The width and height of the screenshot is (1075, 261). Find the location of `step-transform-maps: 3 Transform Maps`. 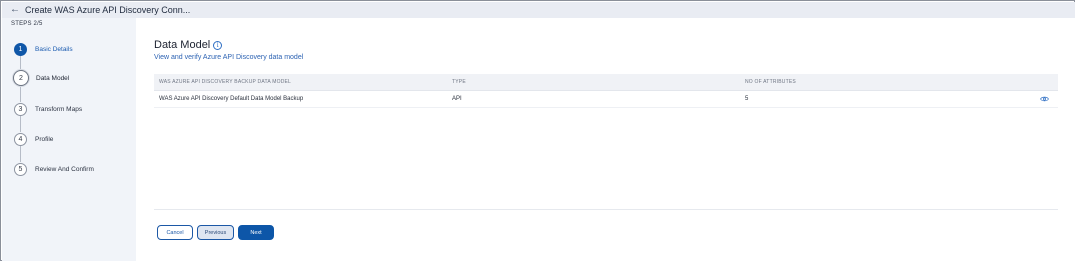

step-transform-maps: 3 Transform Maps is located at coordinates (48, 109).